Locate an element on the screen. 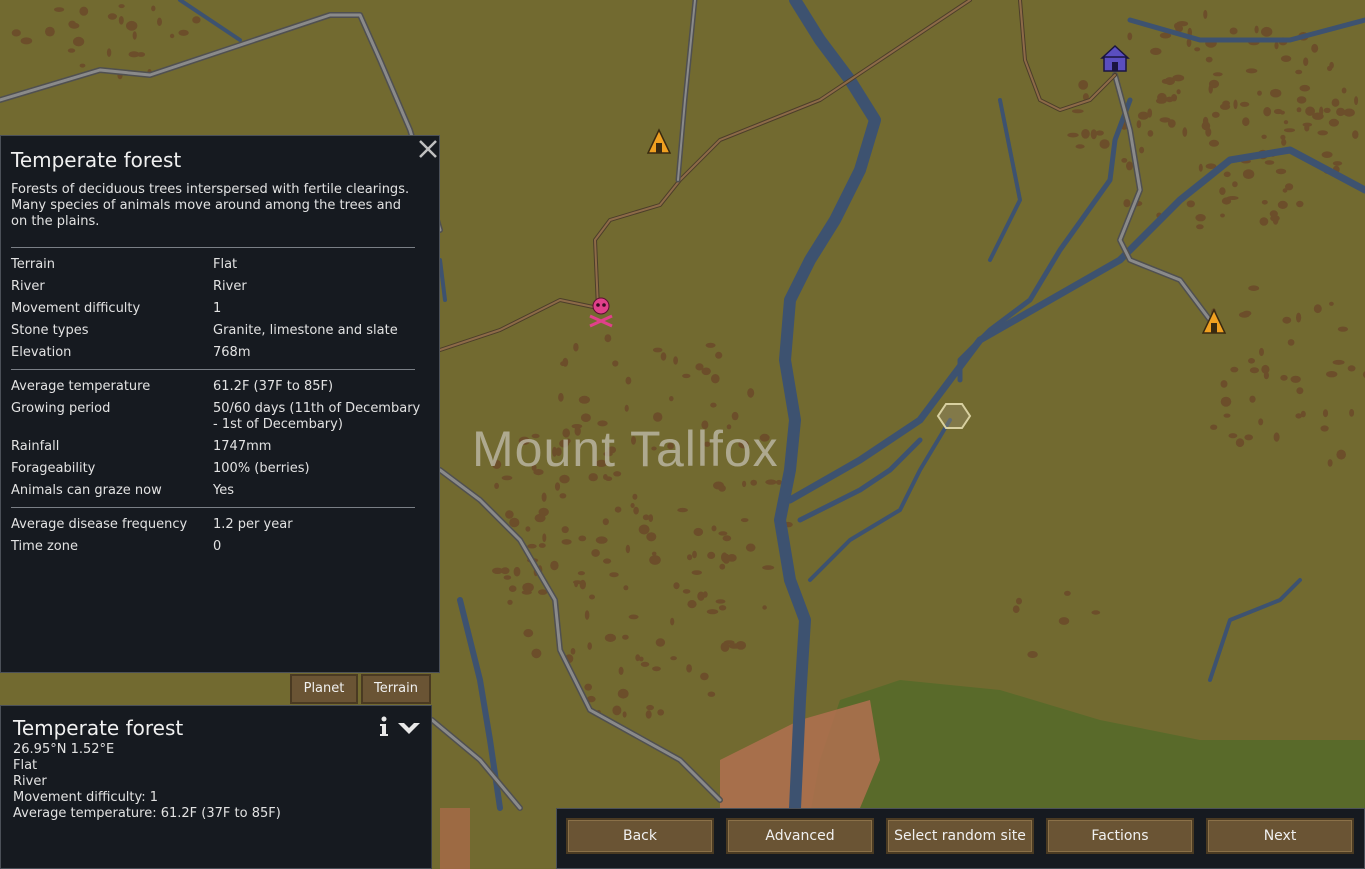 Image resolution: width=1365 pixels, height=869 pixels. close-button is located at coordinates (428, 149).